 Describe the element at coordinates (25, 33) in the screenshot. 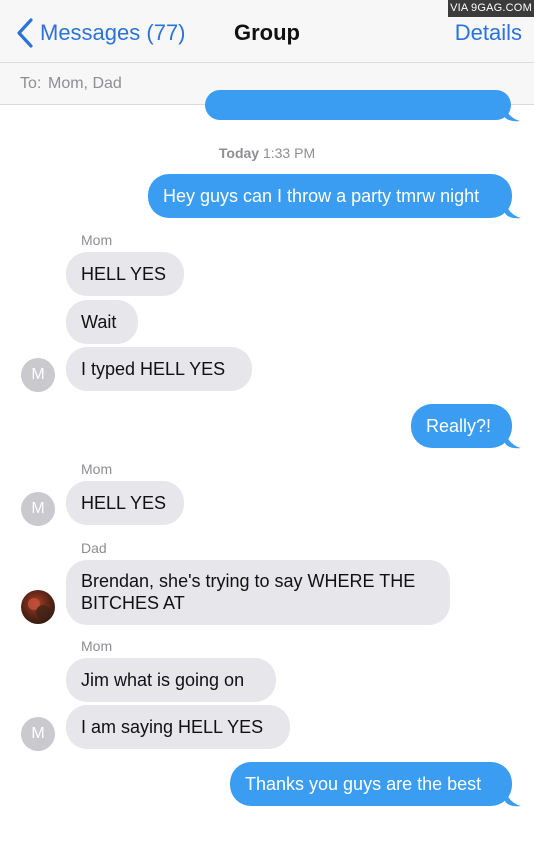

I see `chevron-left-icon` at that location.